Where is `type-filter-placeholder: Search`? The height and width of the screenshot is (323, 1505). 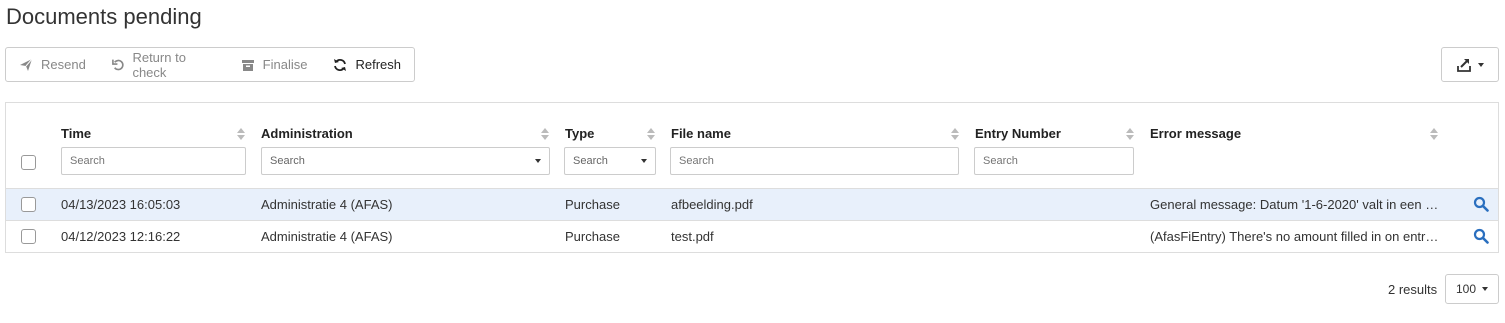
type-filter-placeholder: Search is located at coordinates (590, 161).